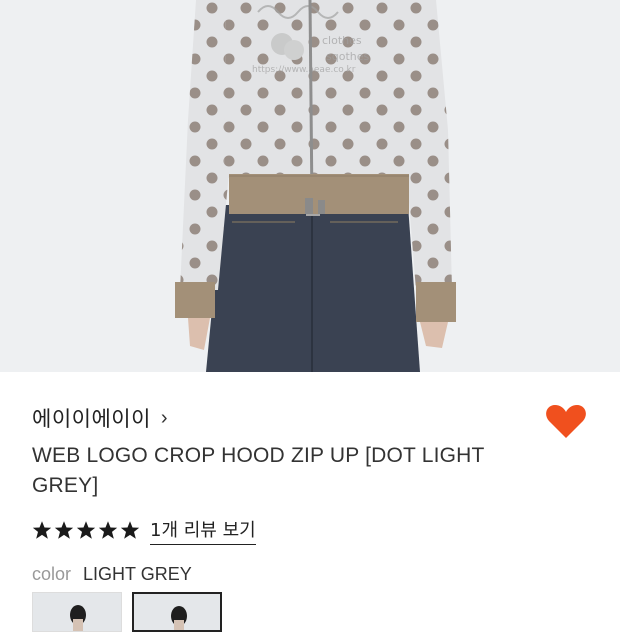  Describe the element at coordinates (342, 40) in the screenshot. I see `svg-text: clothes` at that location.